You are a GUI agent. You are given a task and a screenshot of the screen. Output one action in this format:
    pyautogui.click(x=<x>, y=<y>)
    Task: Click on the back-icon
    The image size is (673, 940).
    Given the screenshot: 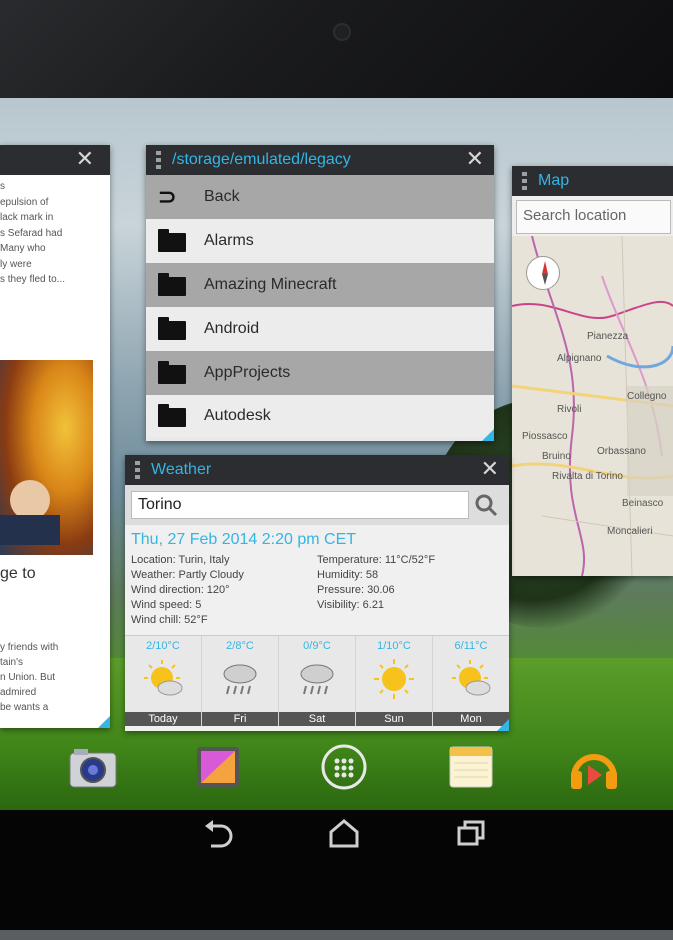 What is the action you would take?
    pyautogui.click(x=220, y=835)
    